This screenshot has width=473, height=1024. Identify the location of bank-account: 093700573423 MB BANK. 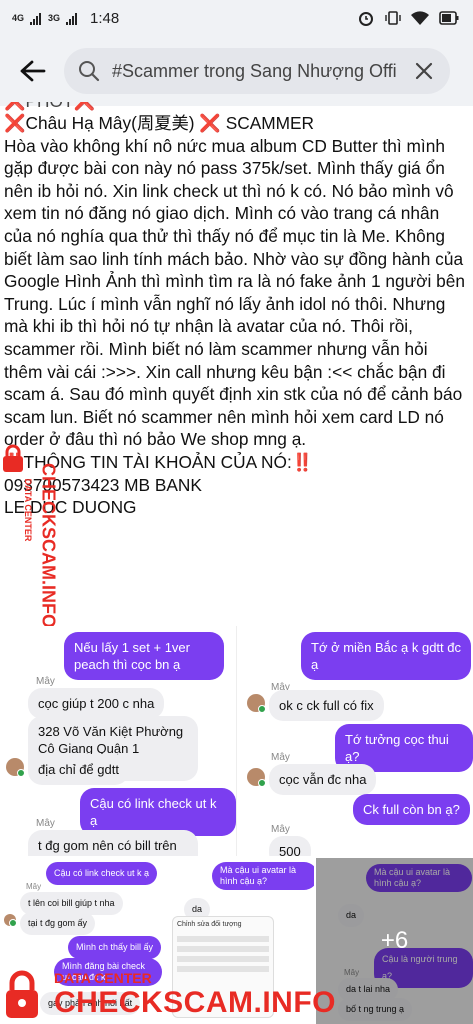
(103, 484).